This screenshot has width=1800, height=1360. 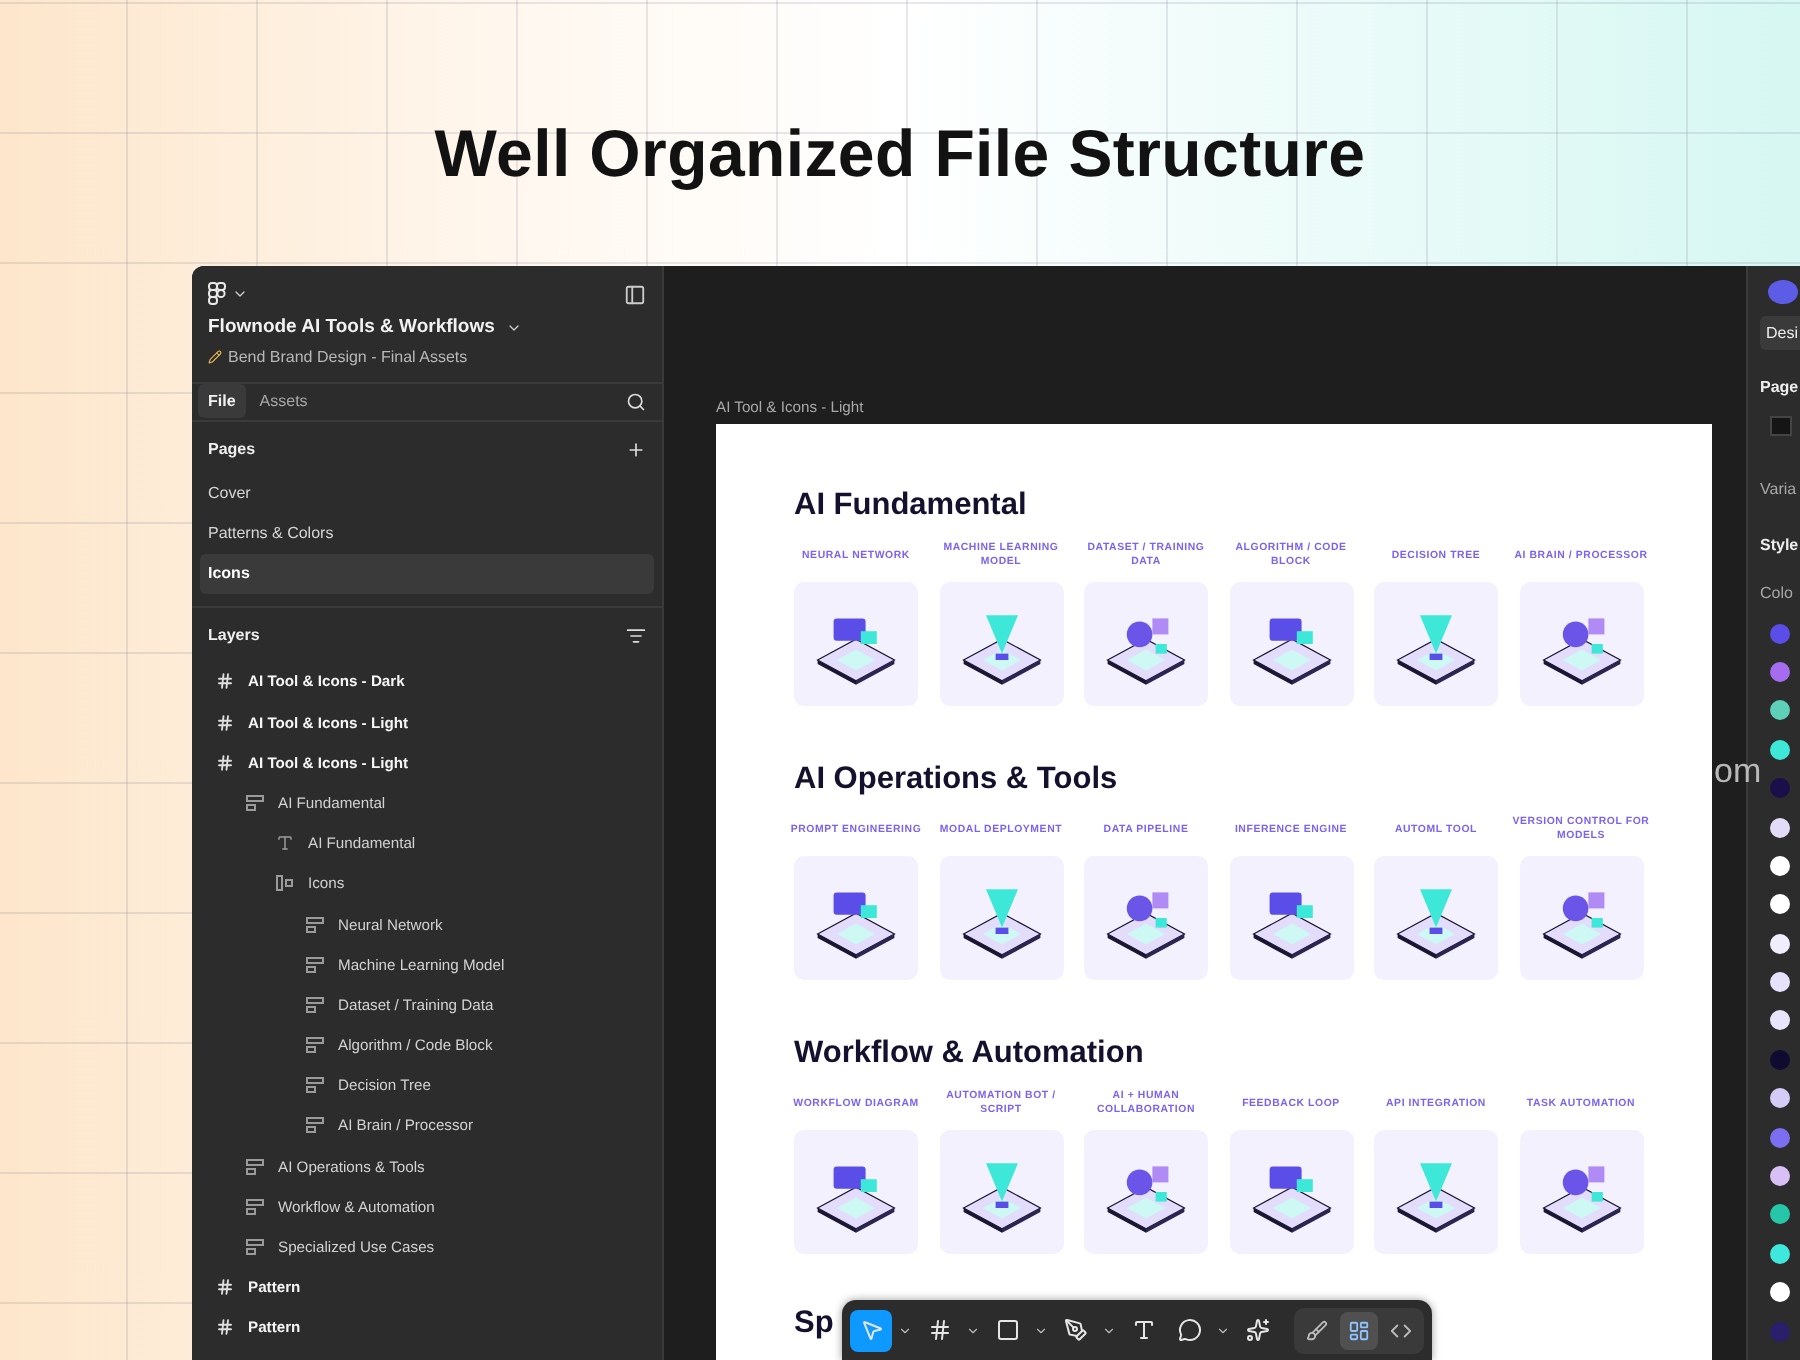 What do you see at coordinates (956, 779) in the screenshot?
I see `section-heading: AI Operations & Tools` at bounding box center [956, 779].